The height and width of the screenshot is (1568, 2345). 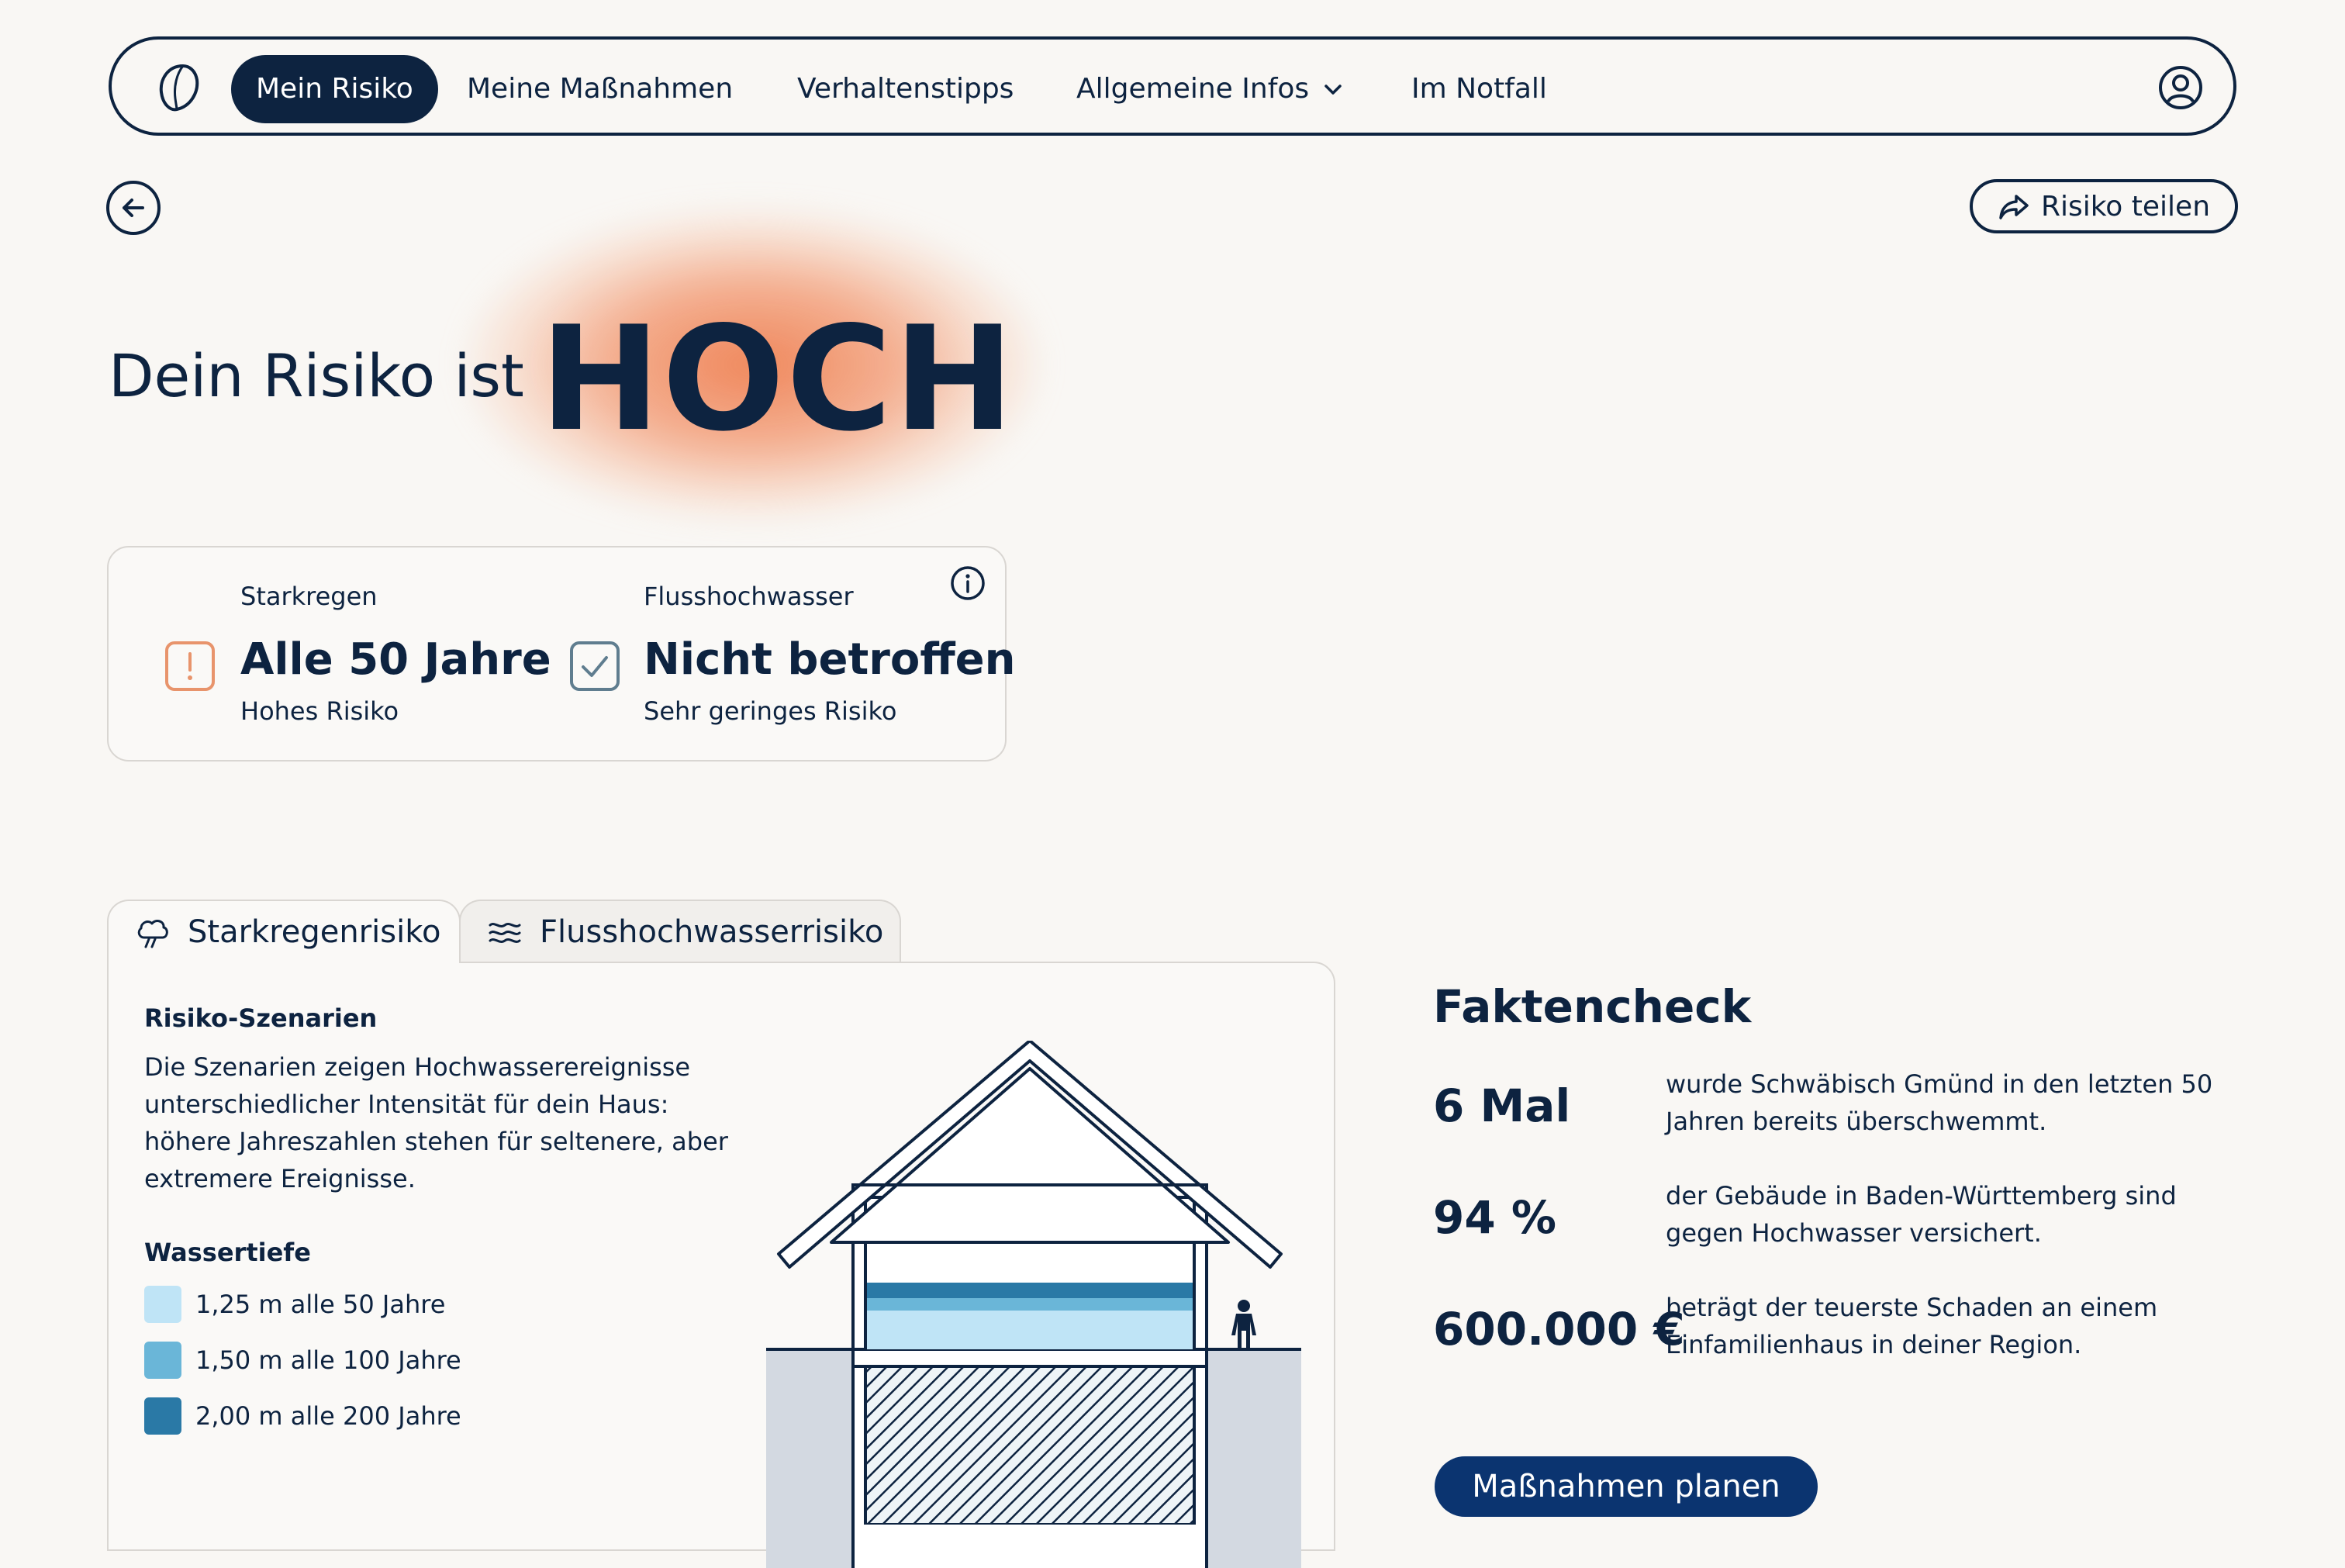 I want to click on flusshochwasser-value: Nicht betroffen, so click(x=830, y=659).